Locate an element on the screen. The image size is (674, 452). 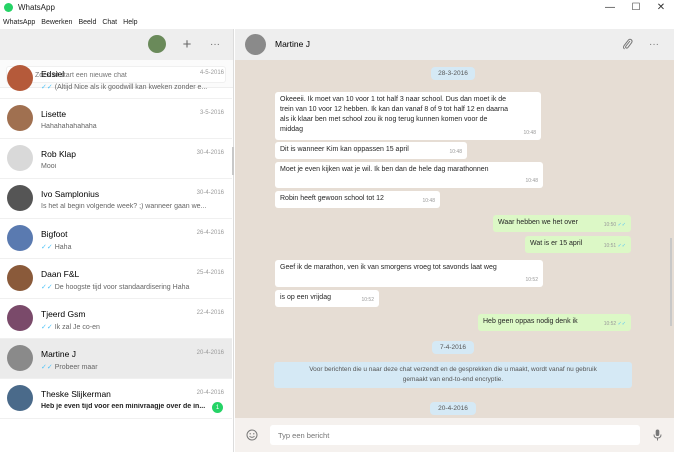
message-time: 10:52 ✓✓ is located at coordinates (615, 324).